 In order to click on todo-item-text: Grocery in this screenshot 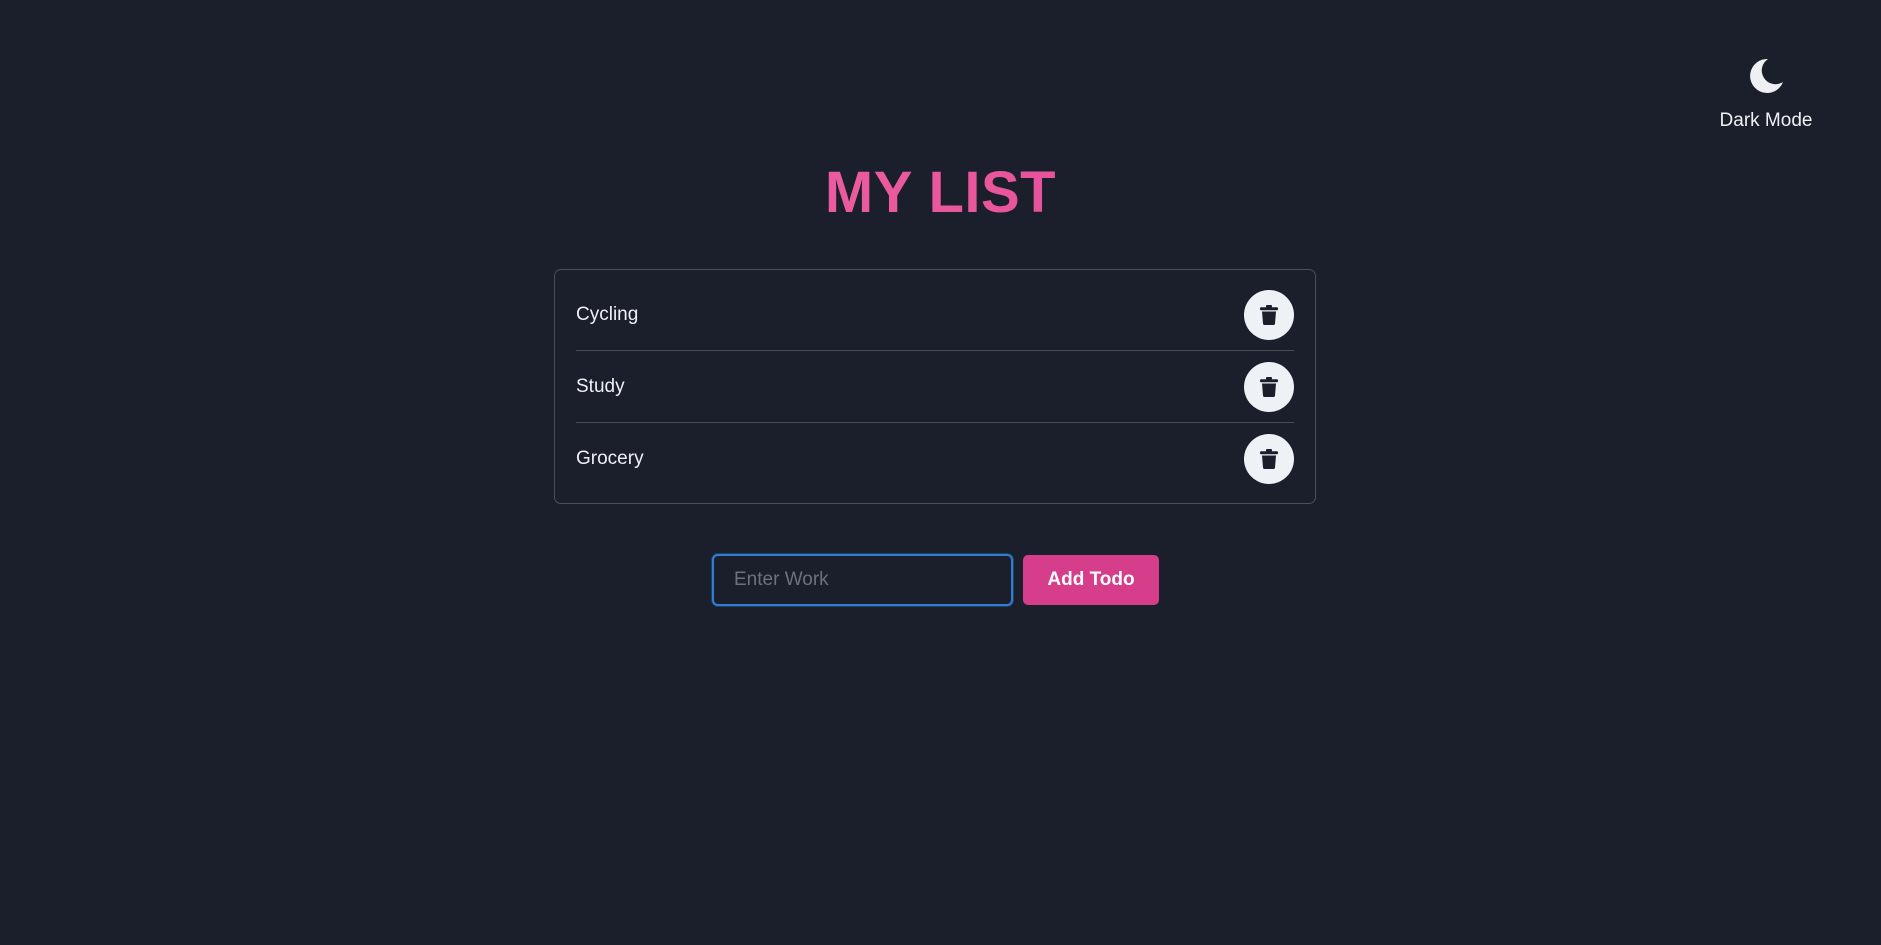, I will do `click(610, 458)`.